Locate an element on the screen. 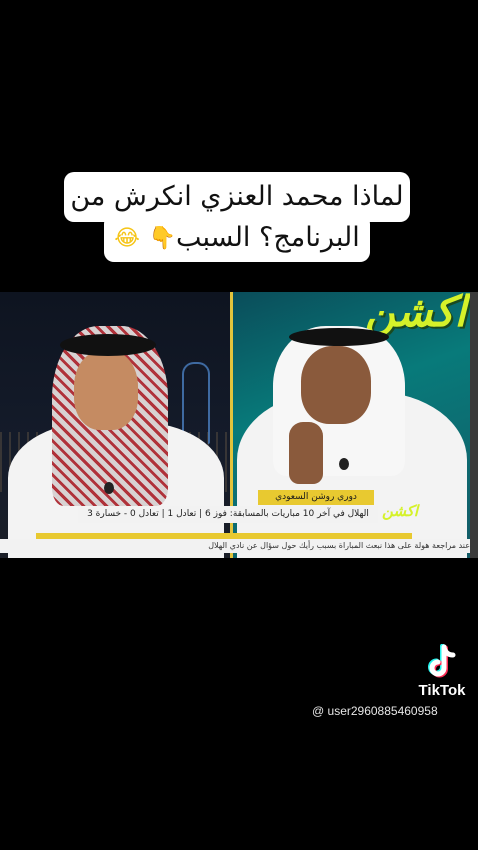  left-presenter-agal is located at coordinates (108, 345).